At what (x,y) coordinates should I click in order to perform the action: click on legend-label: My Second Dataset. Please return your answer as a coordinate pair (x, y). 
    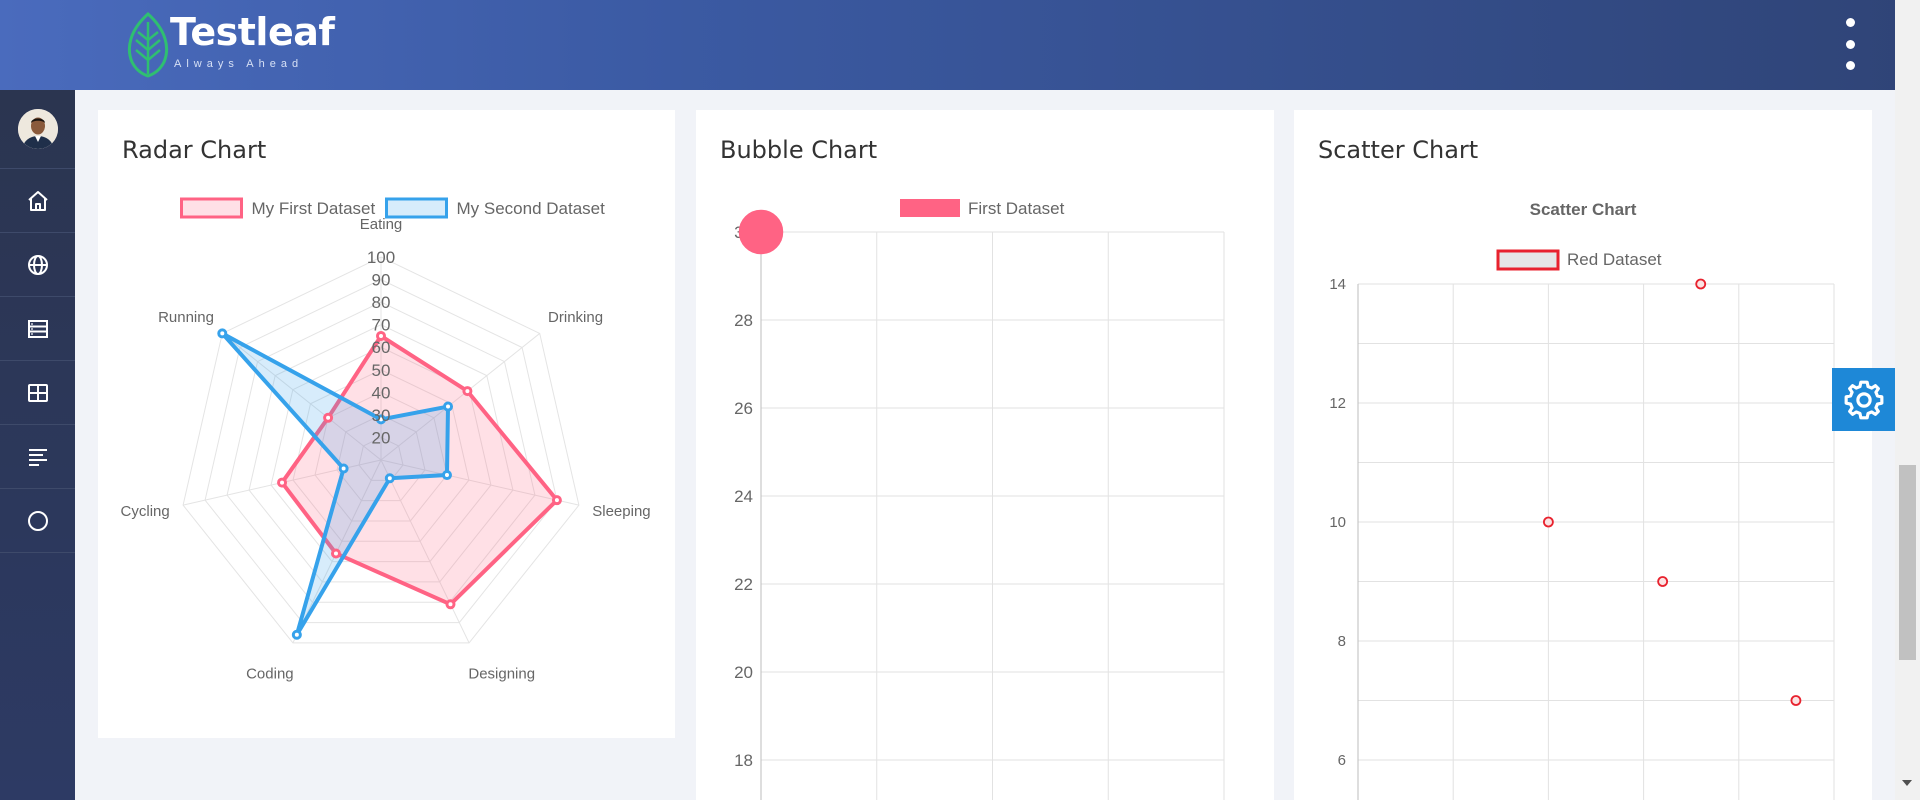
    Looking at the image, I should click on (531, 208).